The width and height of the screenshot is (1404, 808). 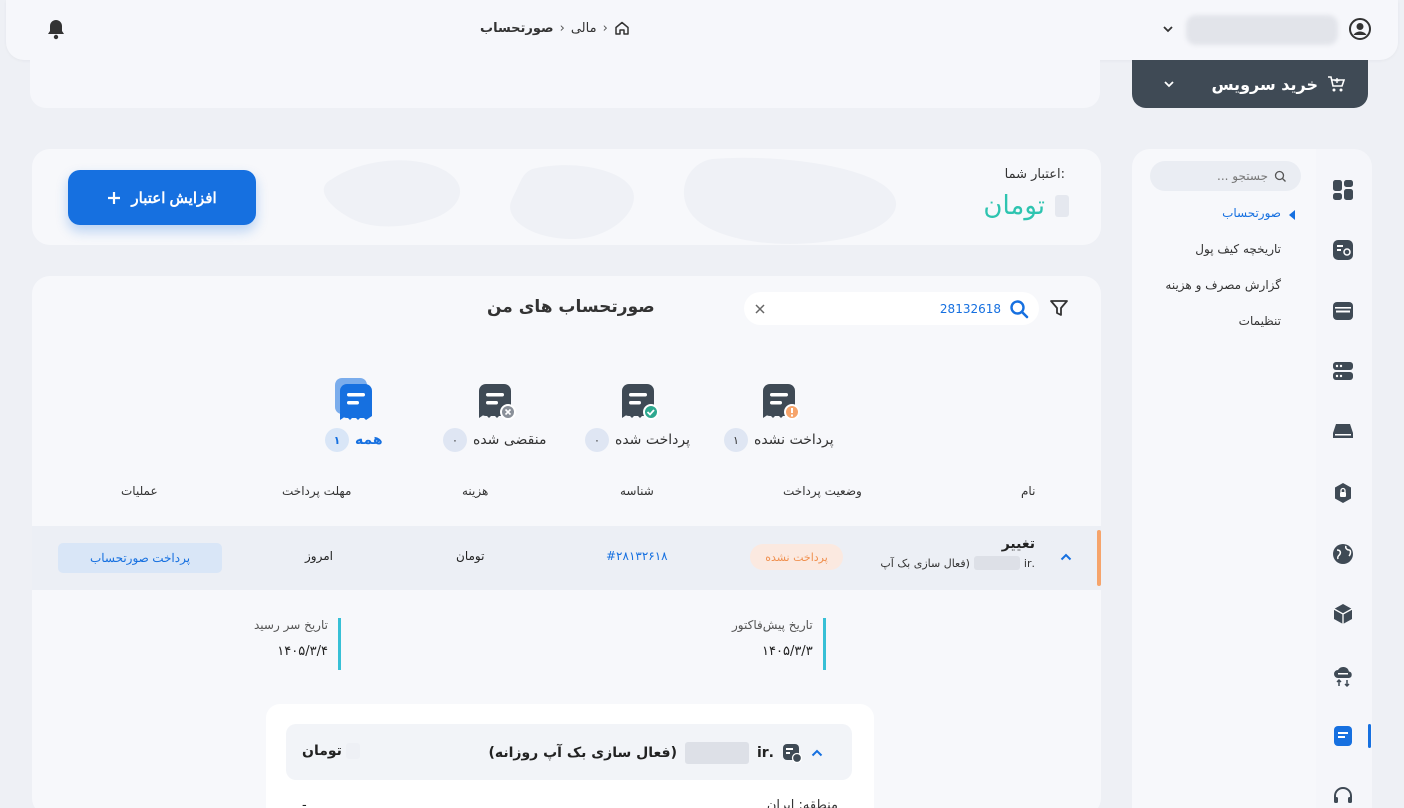 I want to click on add-credit-button: افزایش اعتبار, so click(x=162, y=197).